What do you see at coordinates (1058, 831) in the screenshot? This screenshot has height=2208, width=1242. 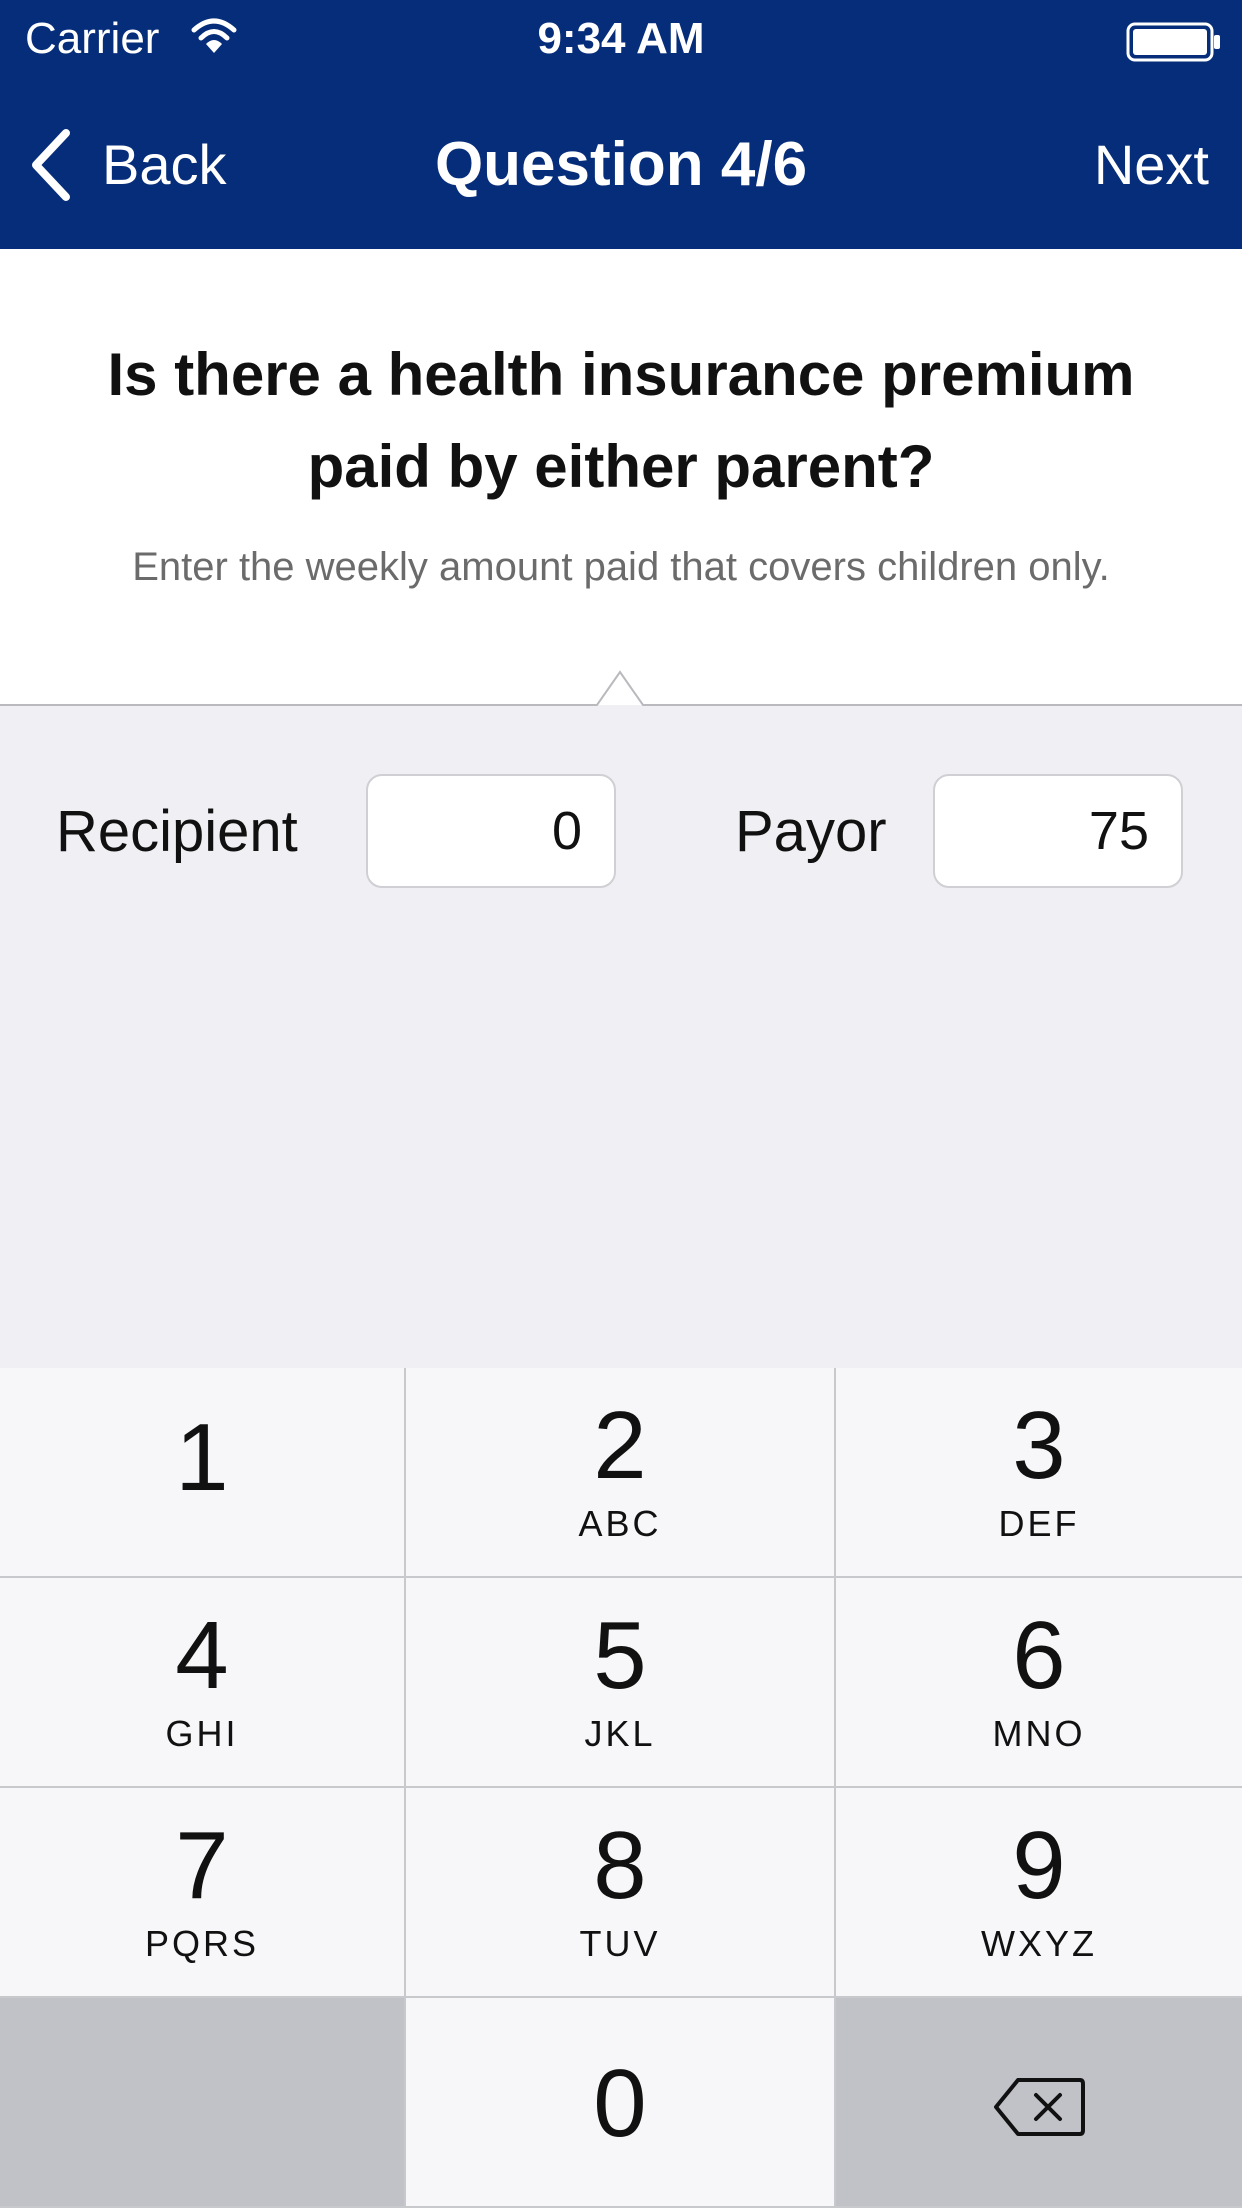 I see `payor-amount-input` at bounding box center [1058, 831].